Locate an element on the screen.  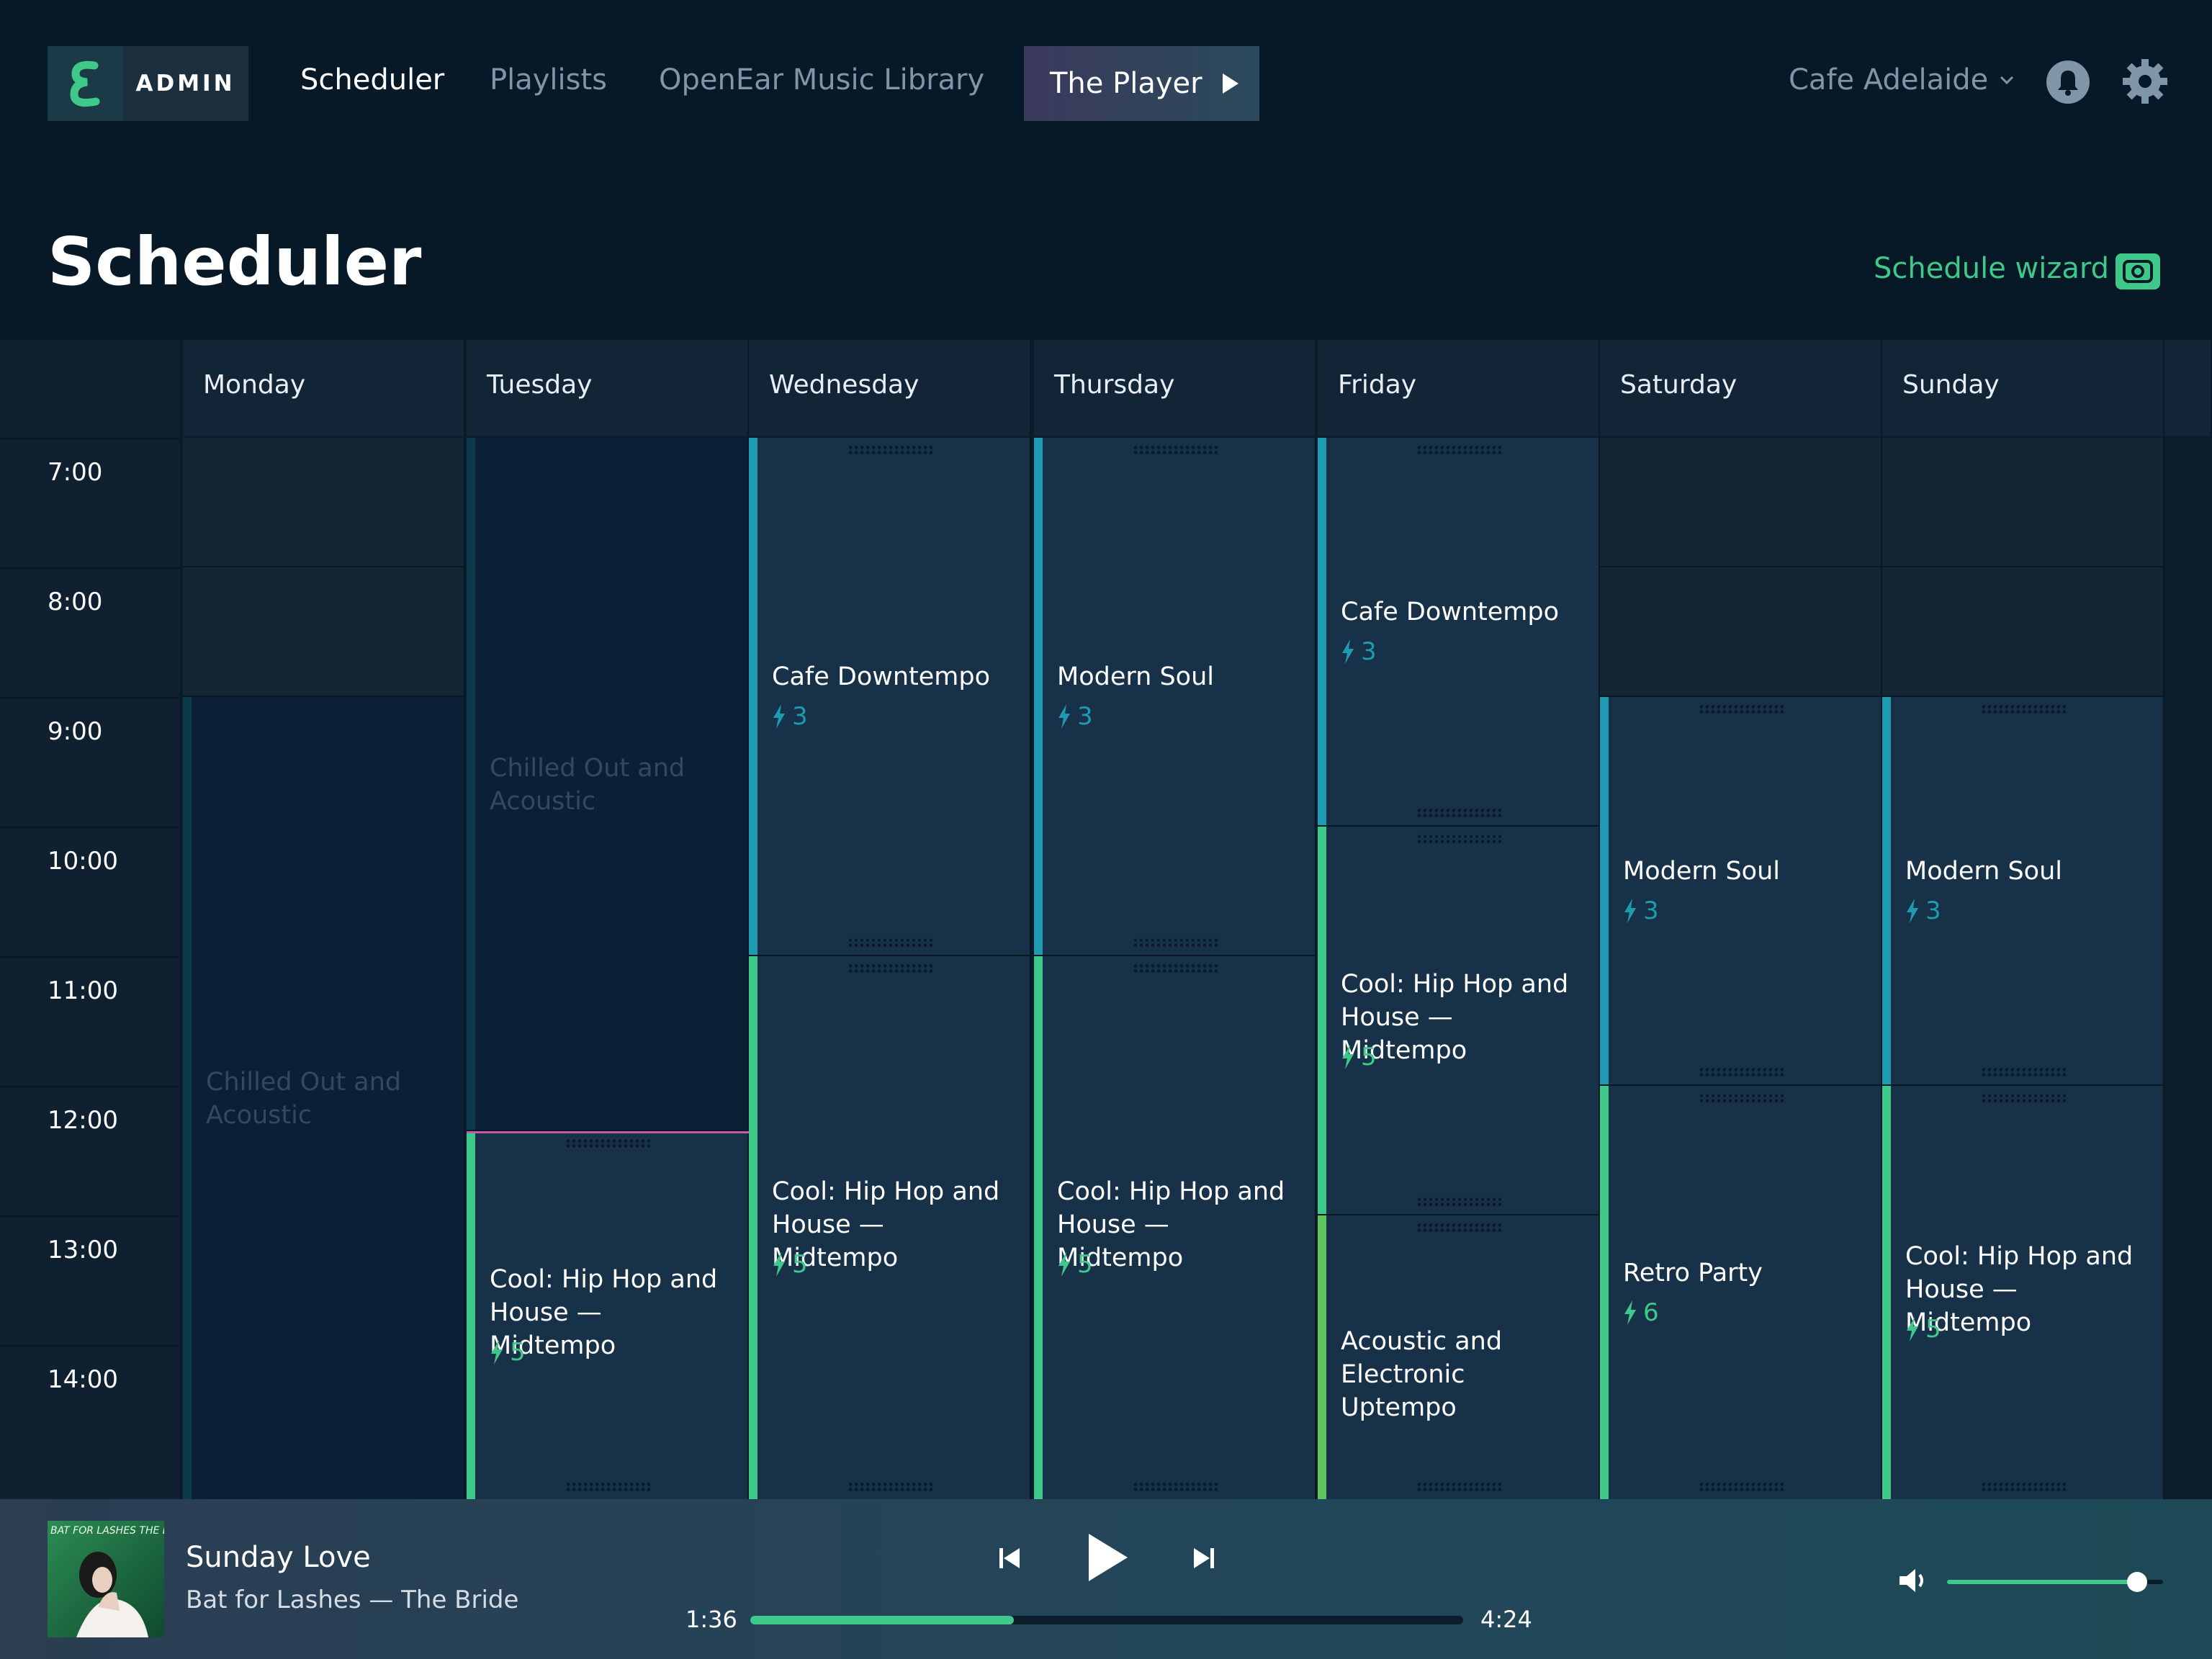
time-label: 12:00 is located at coordinates (83, 1120).